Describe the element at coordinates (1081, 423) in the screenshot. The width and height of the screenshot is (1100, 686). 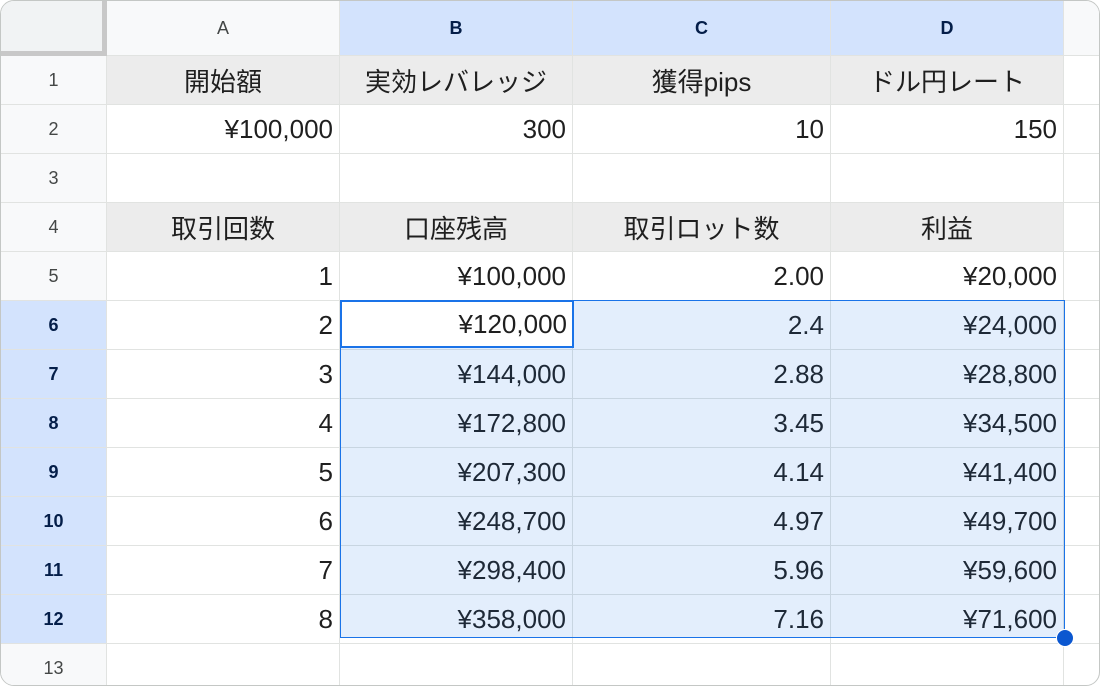
I see `cell-e8` at that location.